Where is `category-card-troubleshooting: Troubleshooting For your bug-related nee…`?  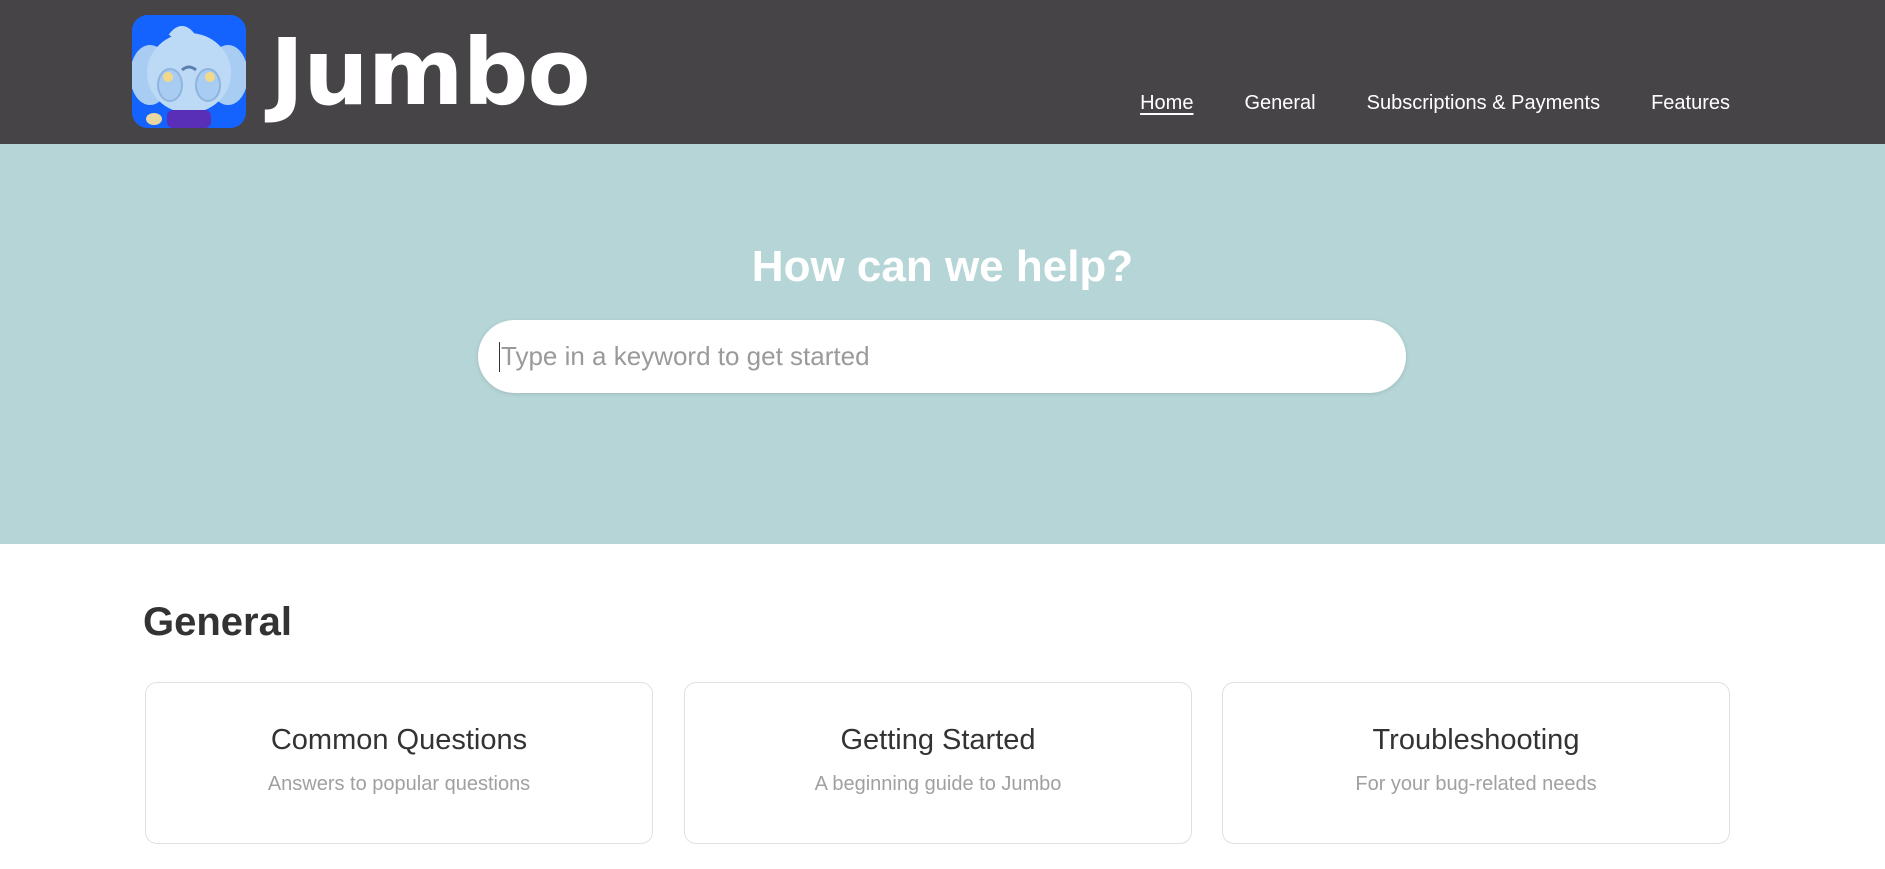 category-card-troubleshooting: Troubleshooting For your bug-related nee… is located at coordinates (1476, 763).